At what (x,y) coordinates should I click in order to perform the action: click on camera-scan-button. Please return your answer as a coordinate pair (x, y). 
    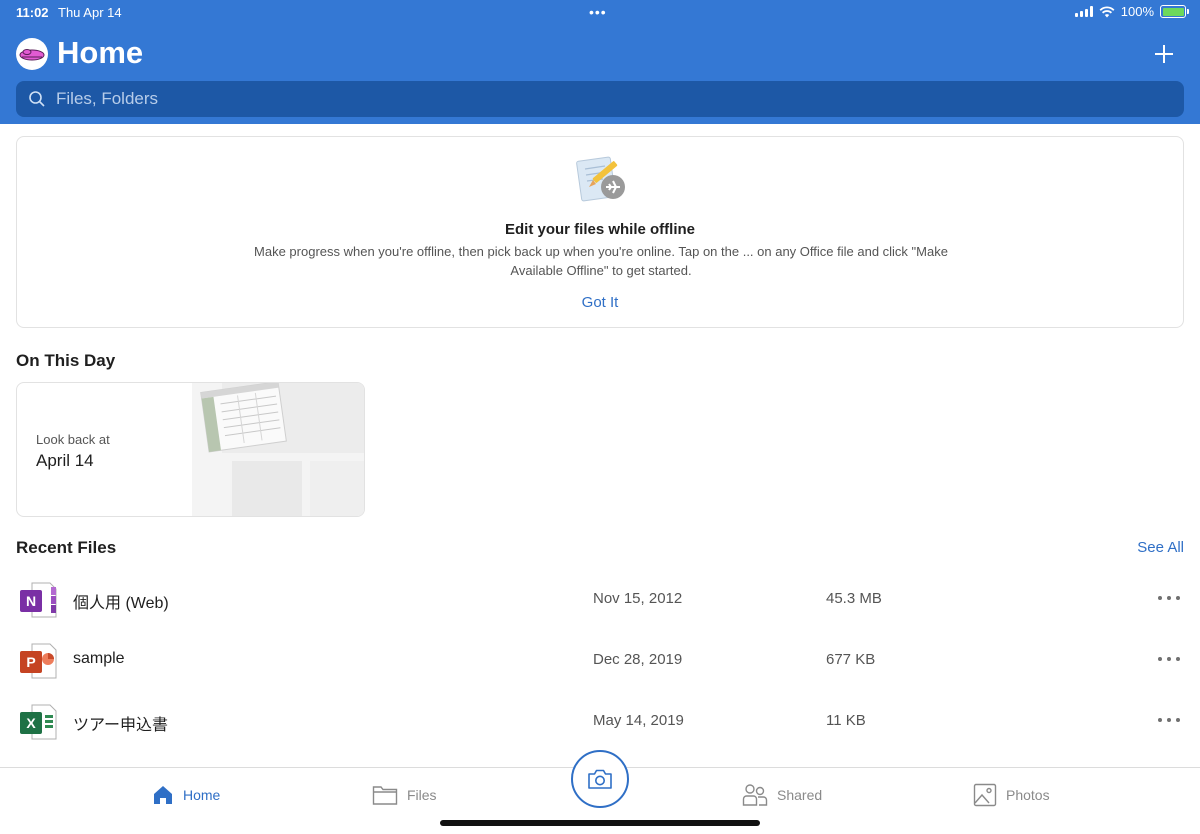
    Looking at the image, I should click on (600, 779).